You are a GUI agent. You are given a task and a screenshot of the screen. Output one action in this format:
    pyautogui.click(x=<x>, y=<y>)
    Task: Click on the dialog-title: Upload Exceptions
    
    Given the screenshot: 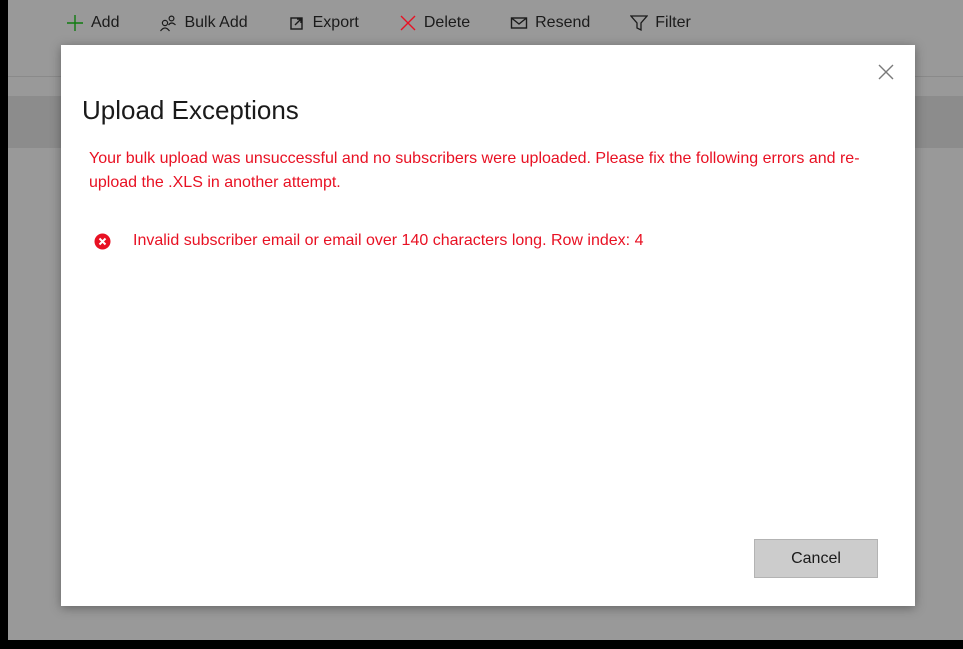 What is the action you would take?
    pyautogui.click(x=190, y=110)
    